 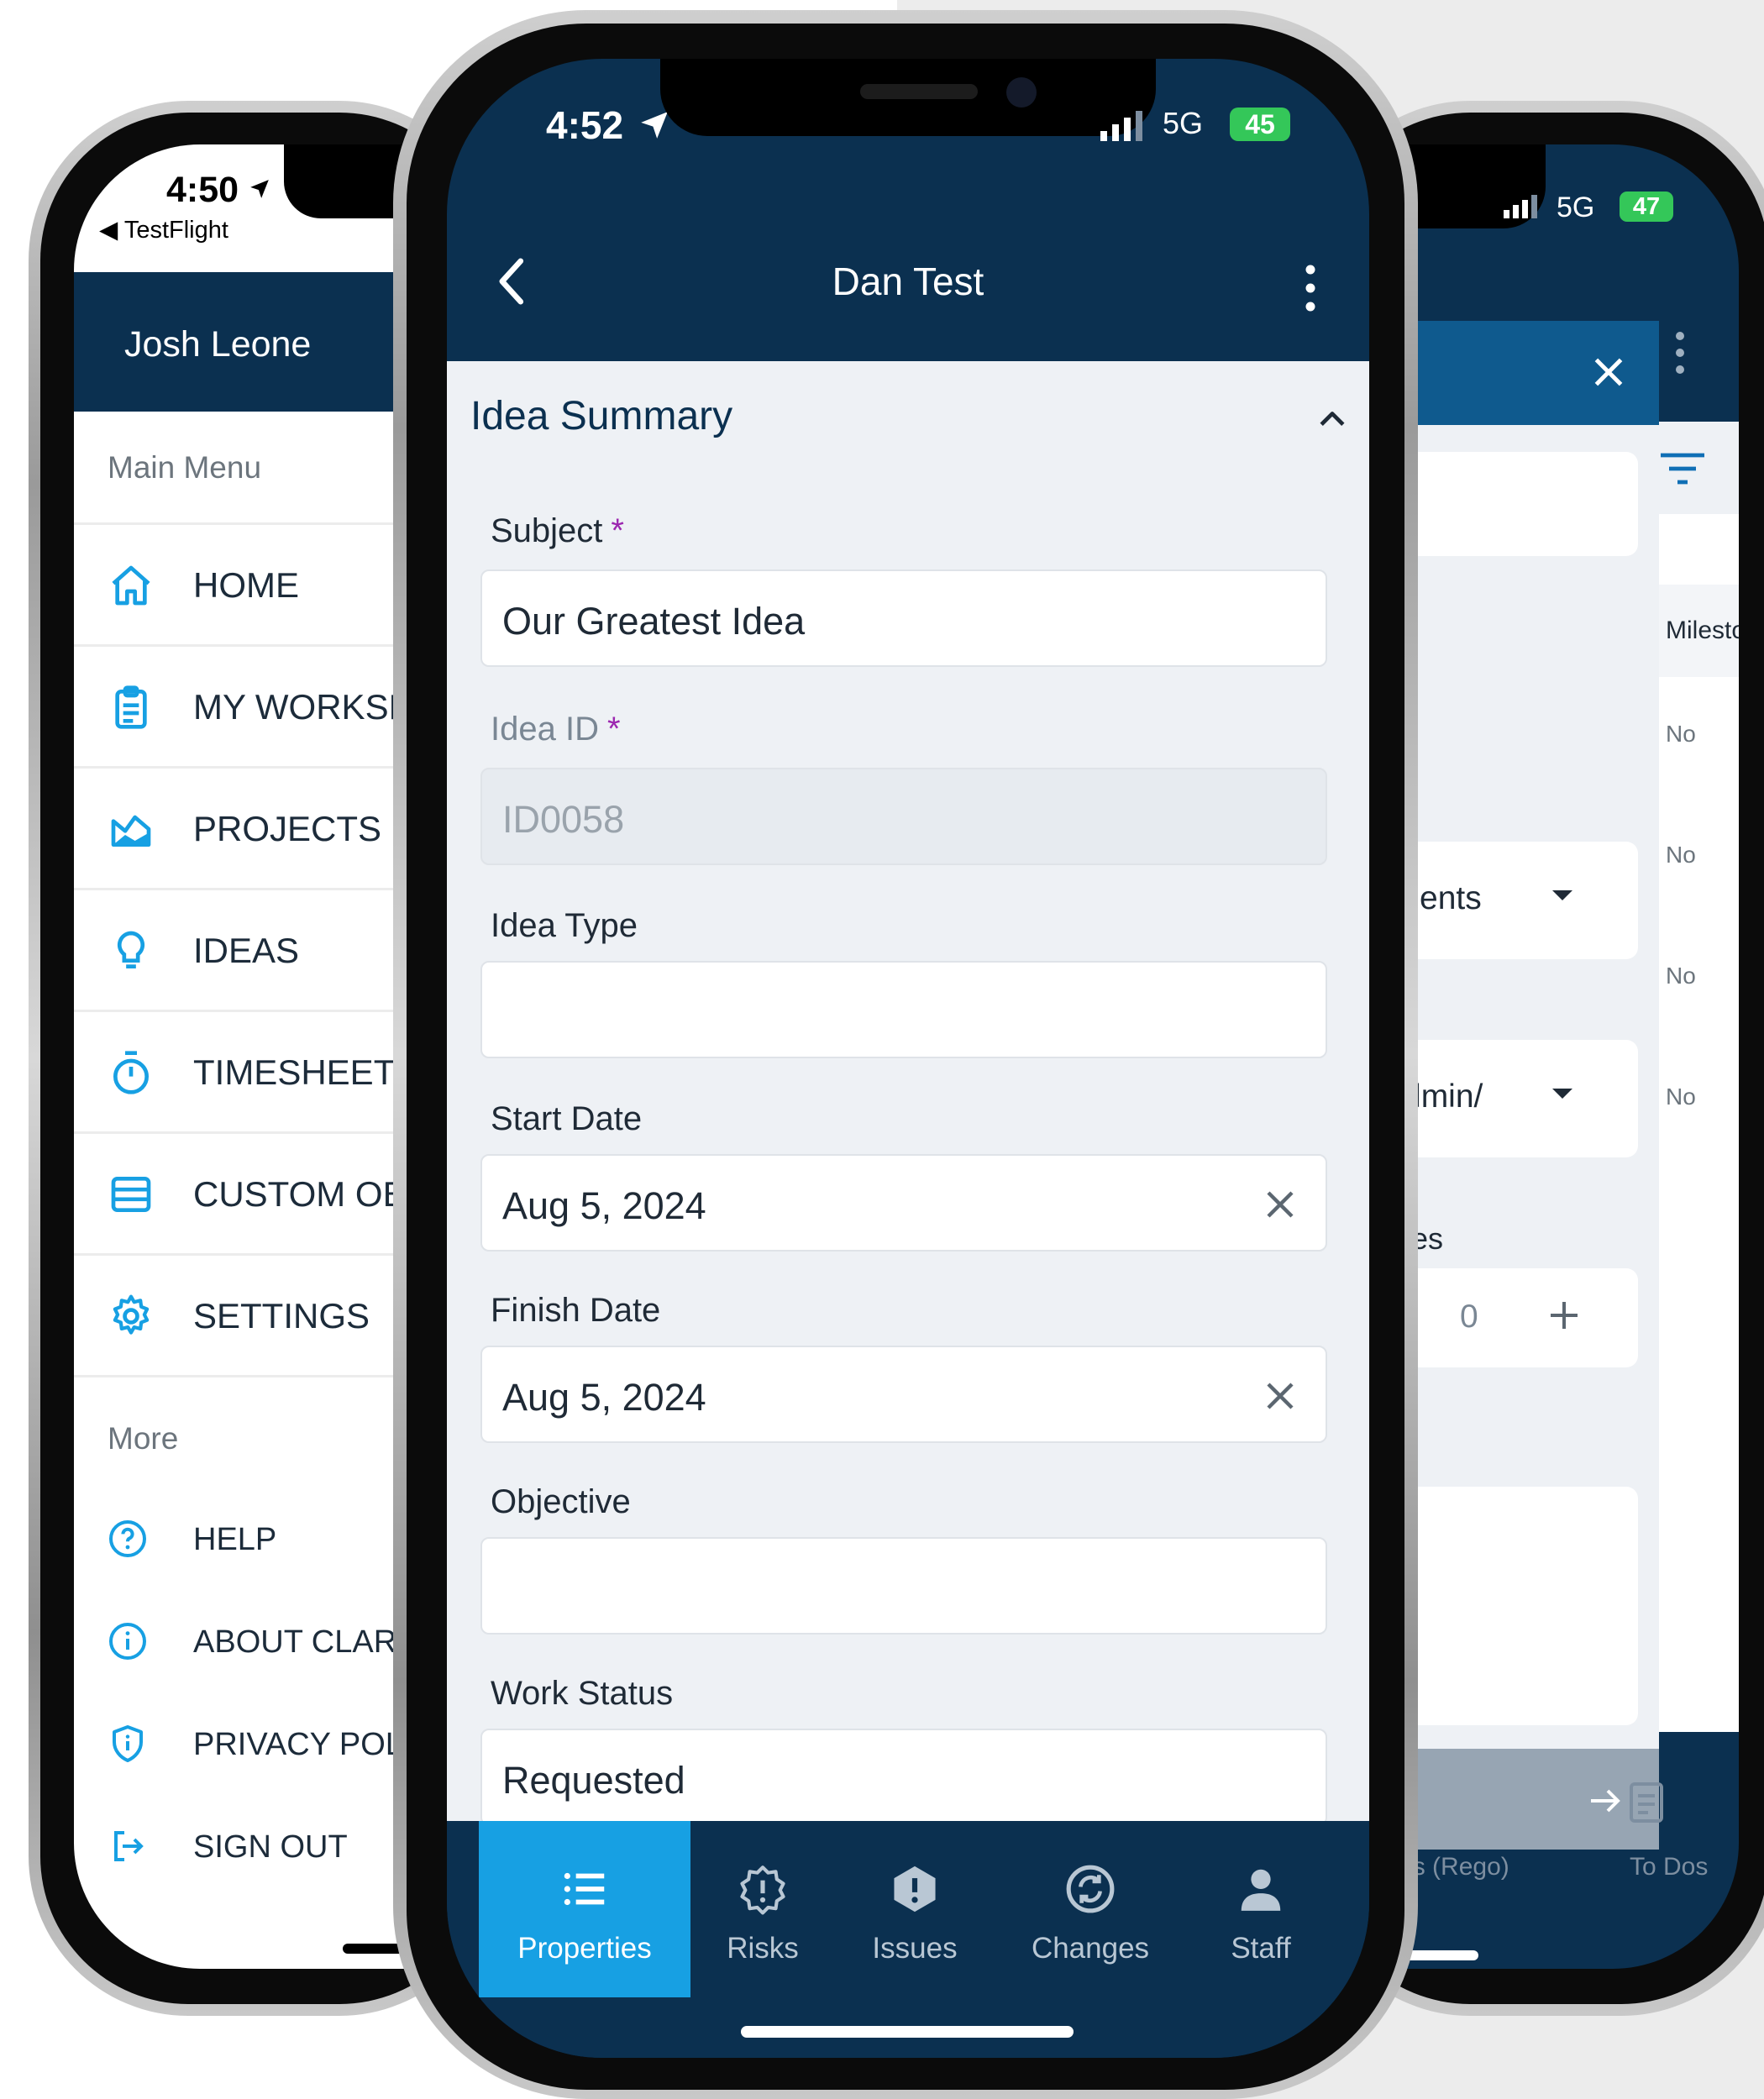 I want to click on dropdown-value: ents, so click(x=1451, y=898).